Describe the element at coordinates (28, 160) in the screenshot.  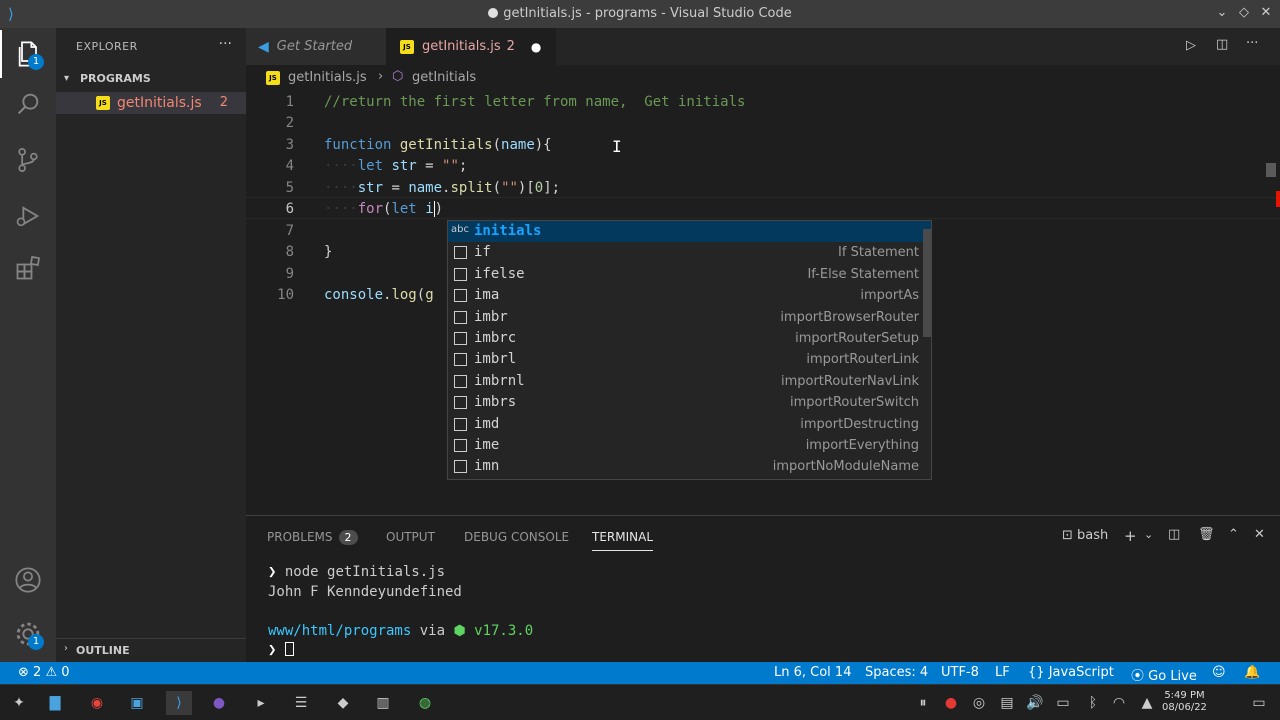
I see `source-control-activity` at that location.